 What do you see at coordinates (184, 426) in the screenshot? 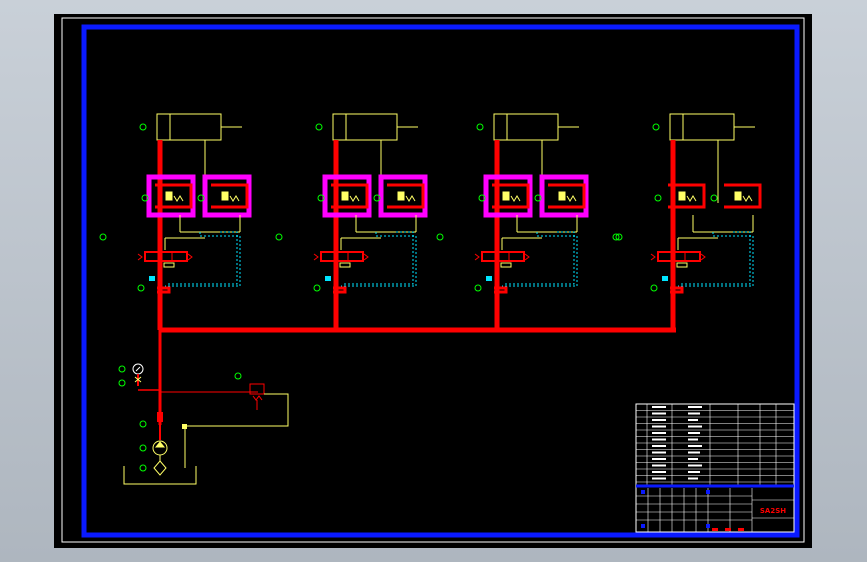
I see `return-marker` at bounding box center [184, 426].